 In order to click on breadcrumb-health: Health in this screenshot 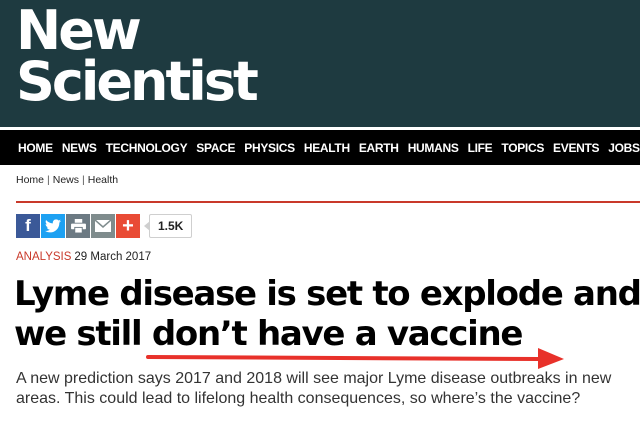, I will do `click(103, 180)`.